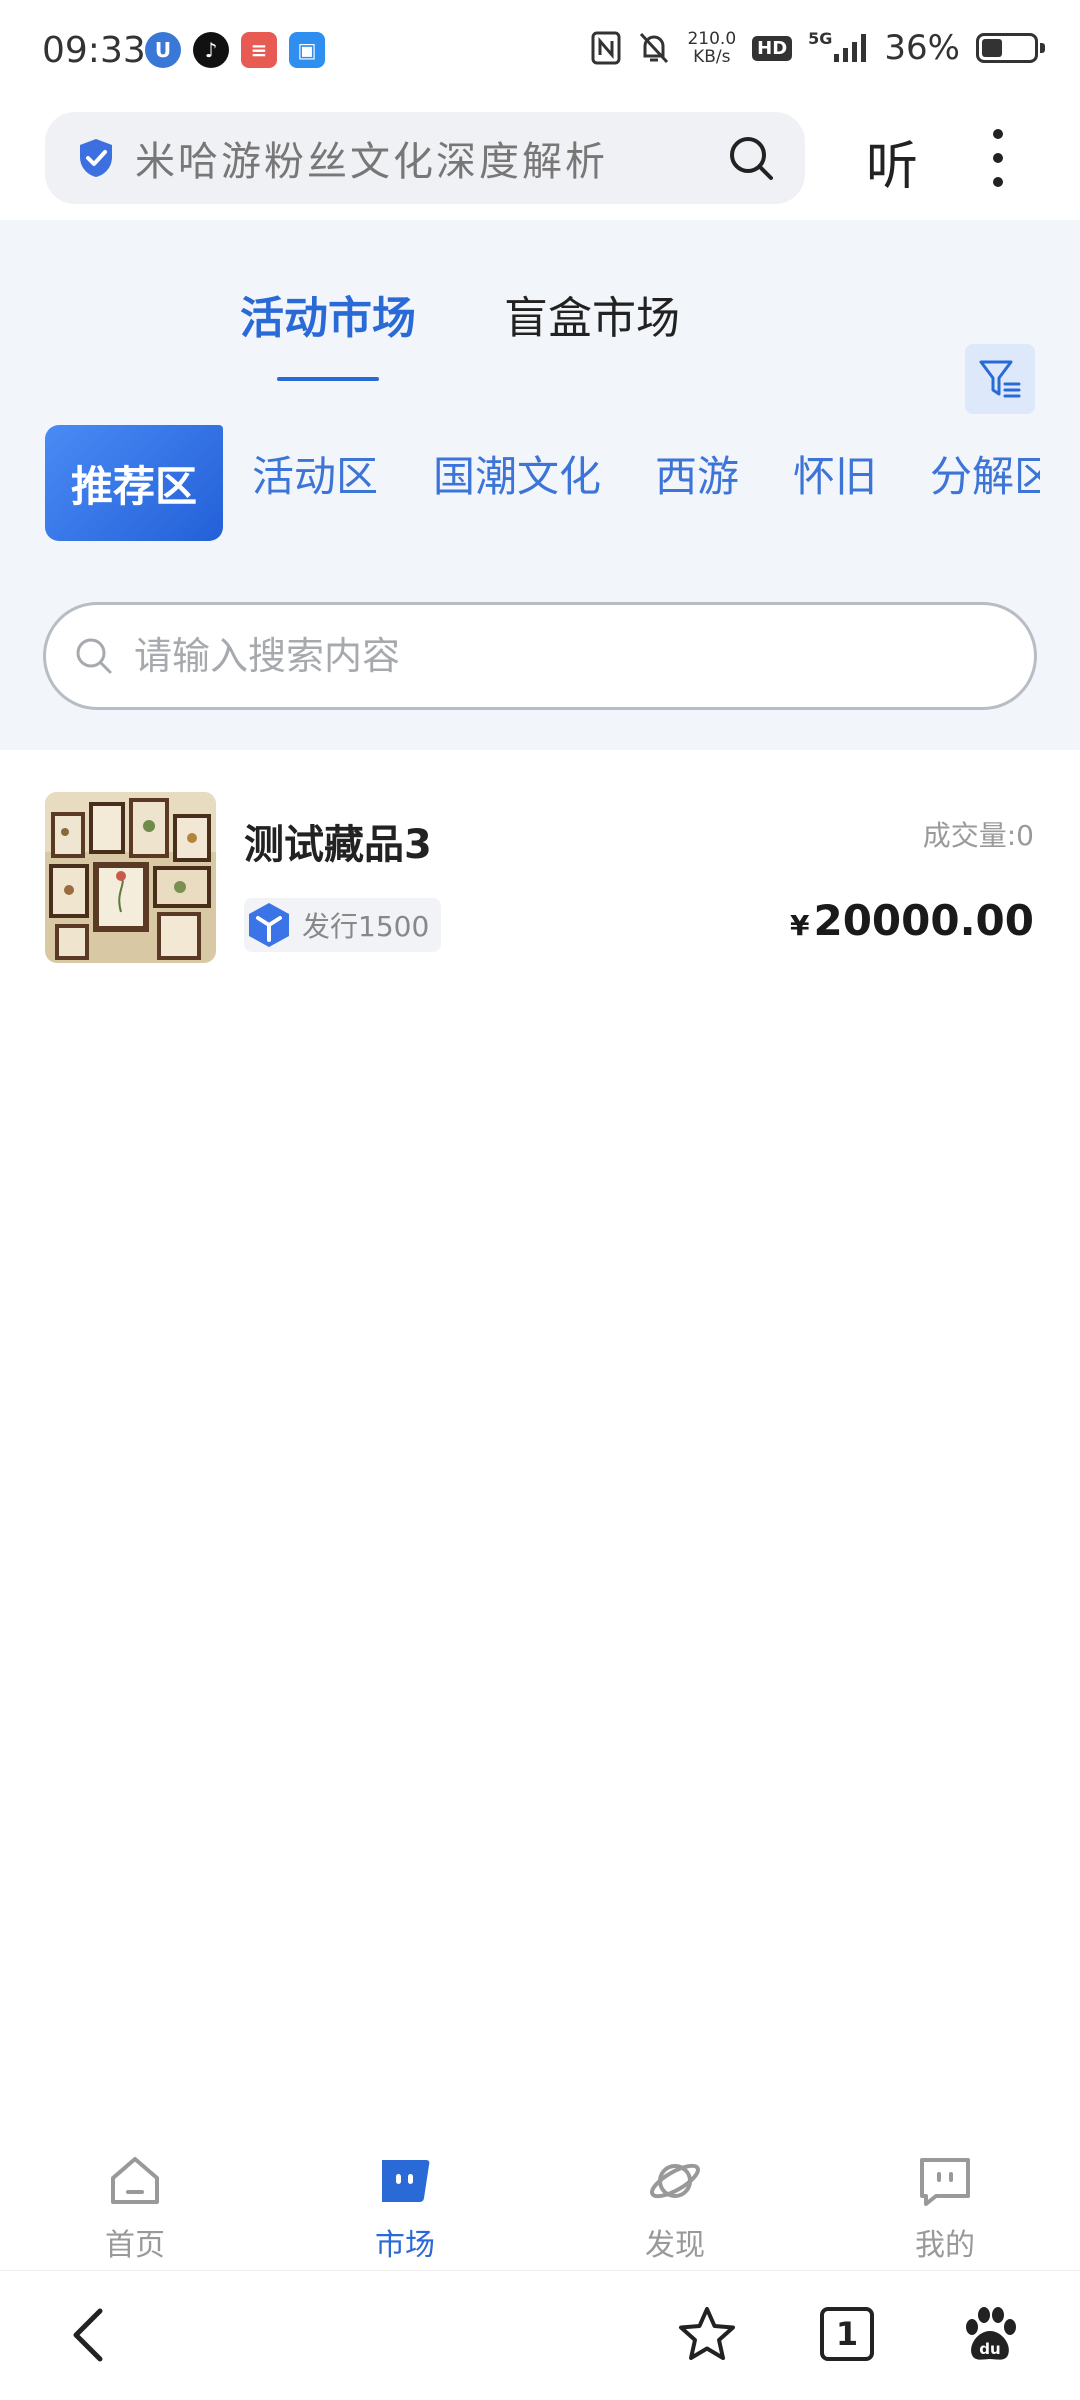  Describe the element at coordinates (371, 162) in the screenshot. I see `address-text: 米哈游粉丝文化深度解析` at that location.